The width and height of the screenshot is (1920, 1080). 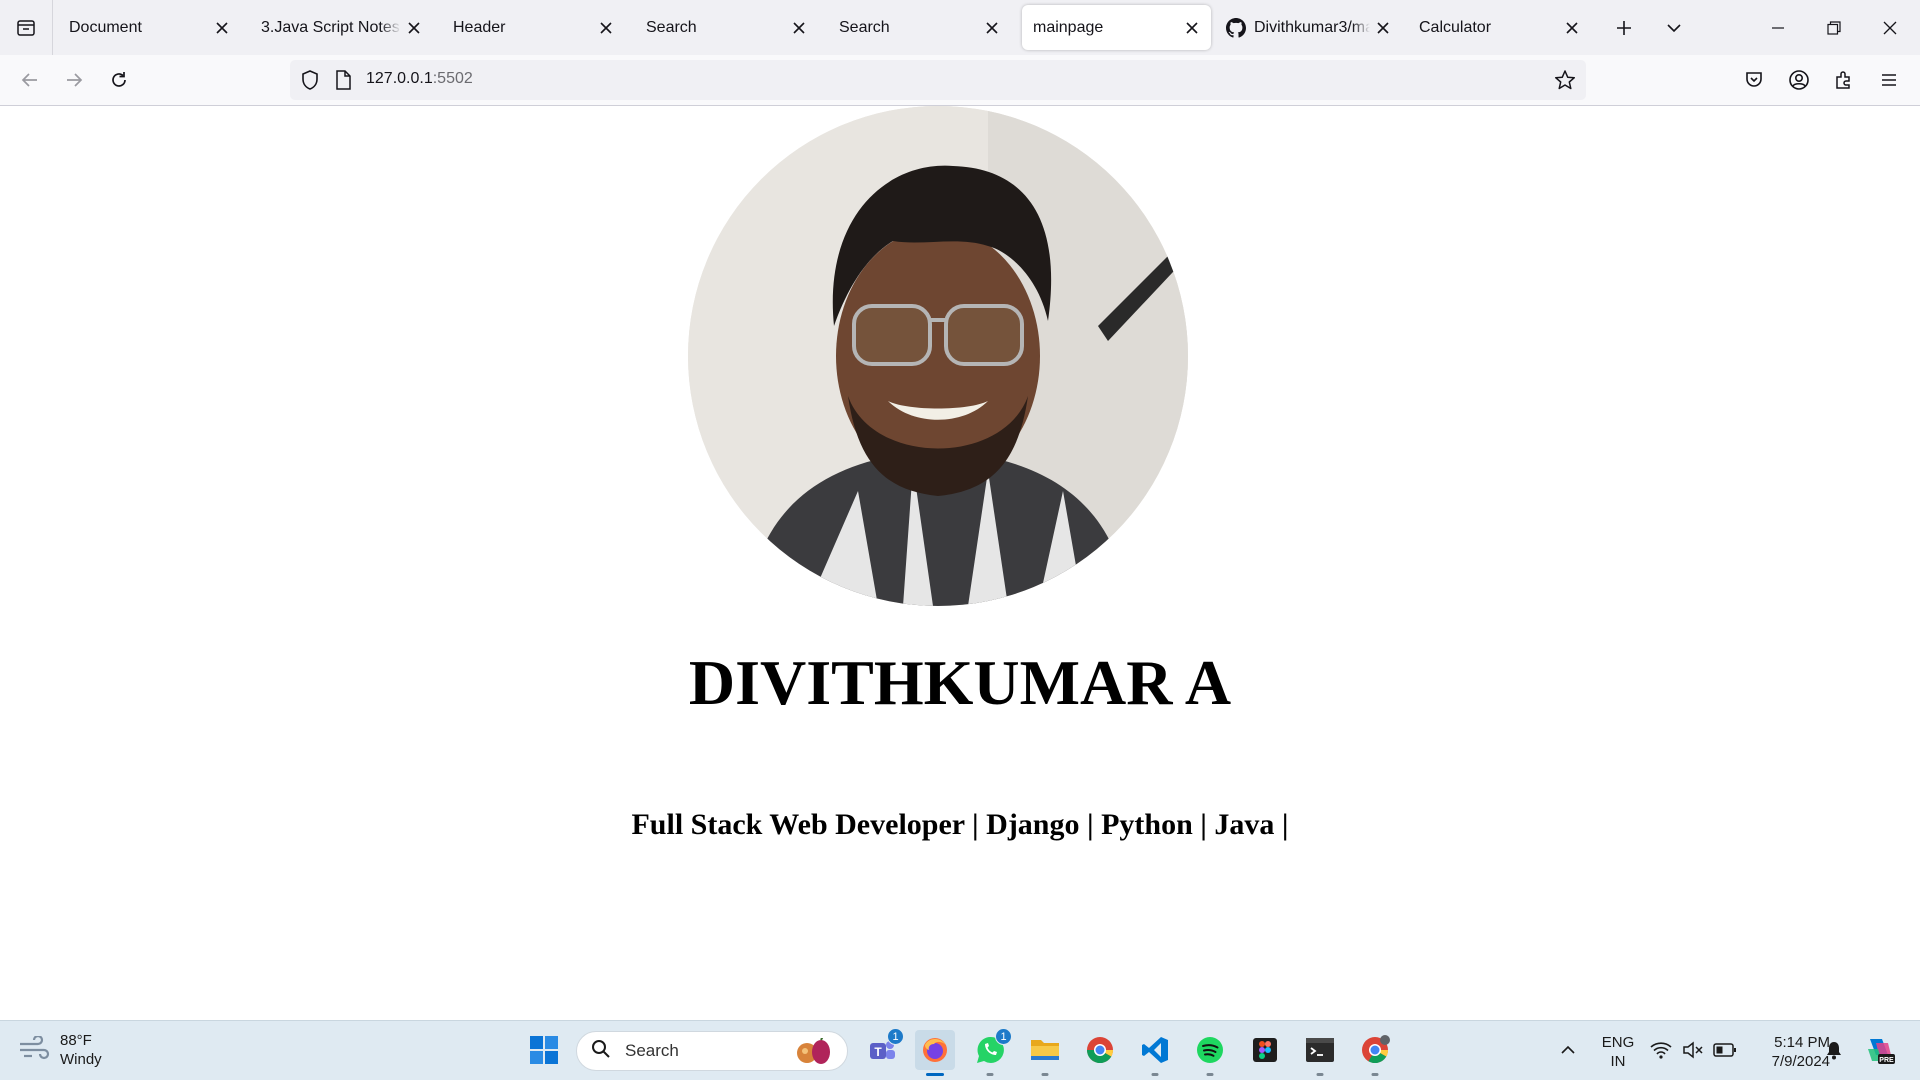 I want to click on tab-document: Document, so click(x=148, y=27).